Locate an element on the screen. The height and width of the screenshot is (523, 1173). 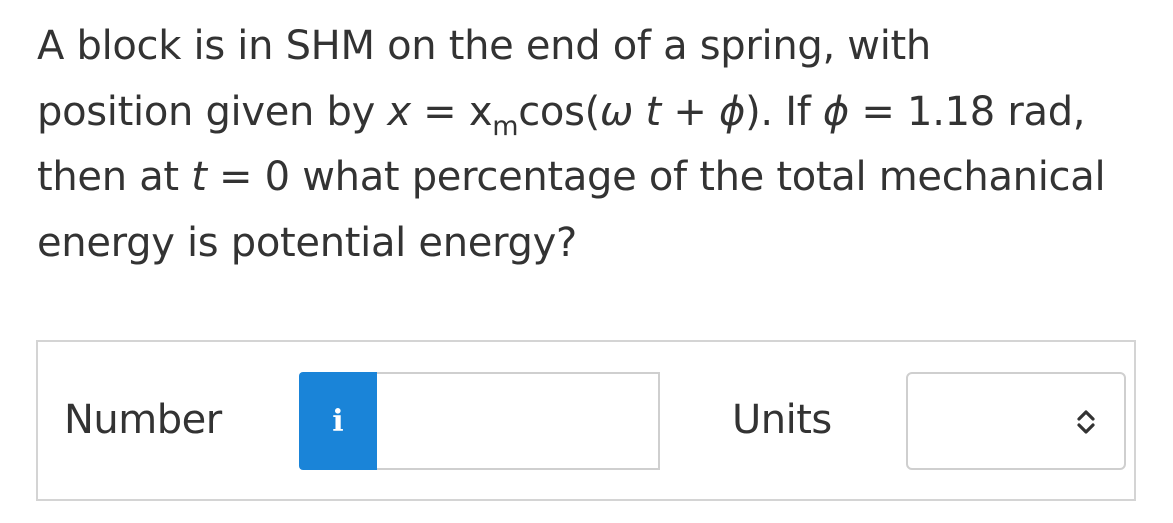
question-text-segment: then at is located at coordinates (114, 177).